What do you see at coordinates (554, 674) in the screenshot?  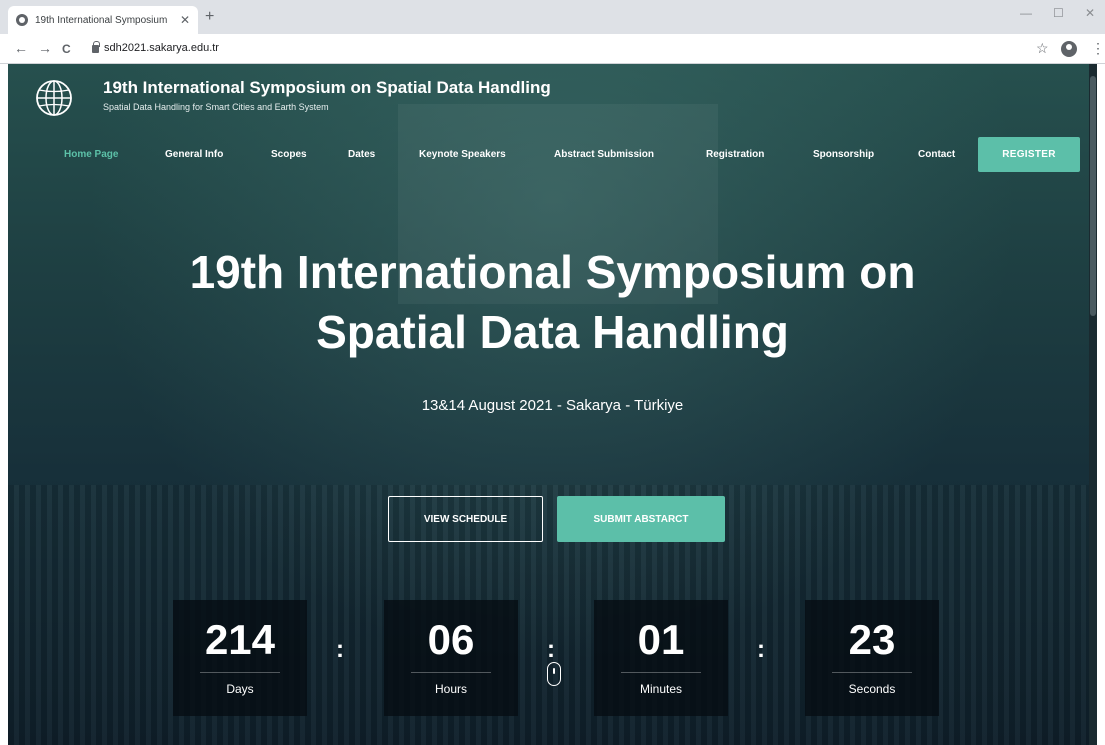 I see `scroll-mouse-icon` at bounding box center [554, 674].